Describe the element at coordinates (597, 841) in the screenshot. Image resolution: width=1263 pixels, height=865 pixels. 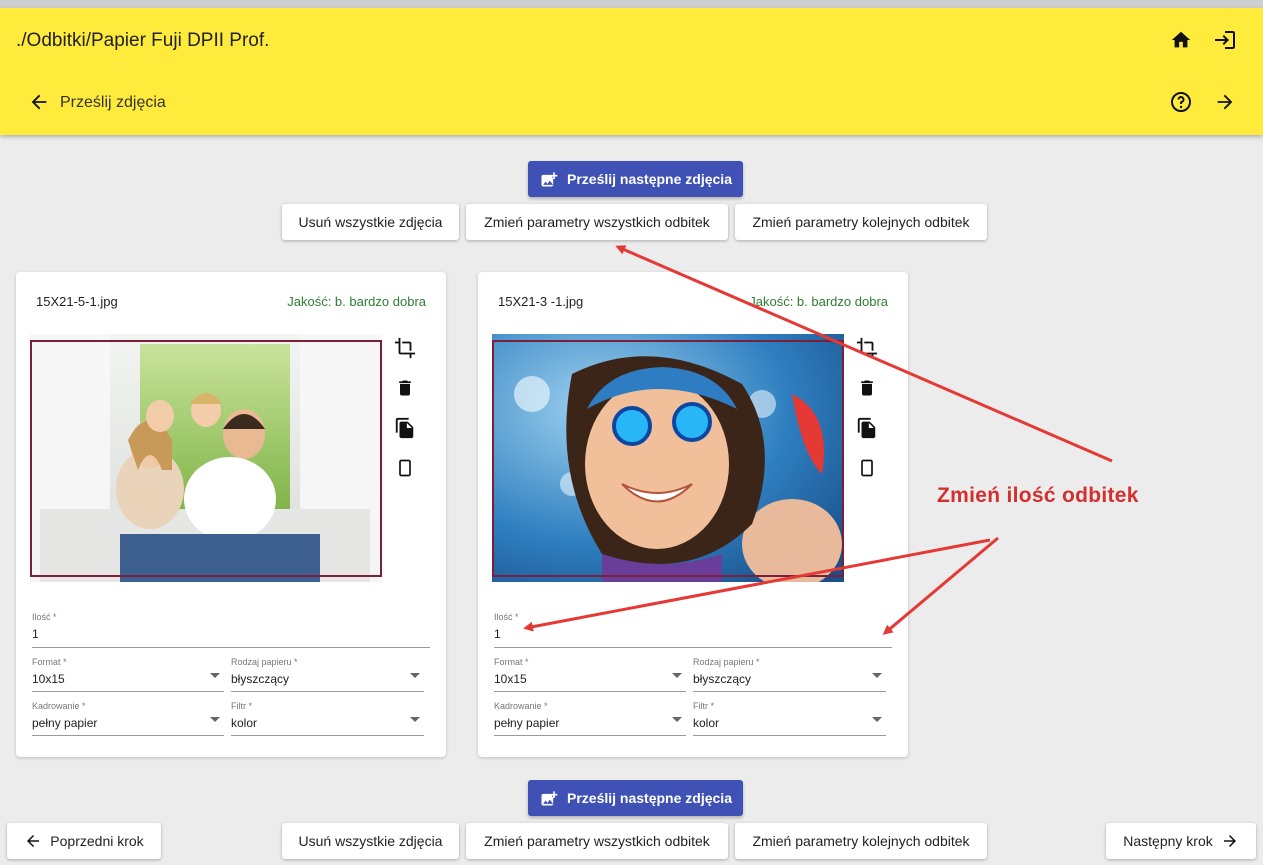
I see `change-all-params-button-bottom: Zmień parametry wszystkich odbitek` at that location.